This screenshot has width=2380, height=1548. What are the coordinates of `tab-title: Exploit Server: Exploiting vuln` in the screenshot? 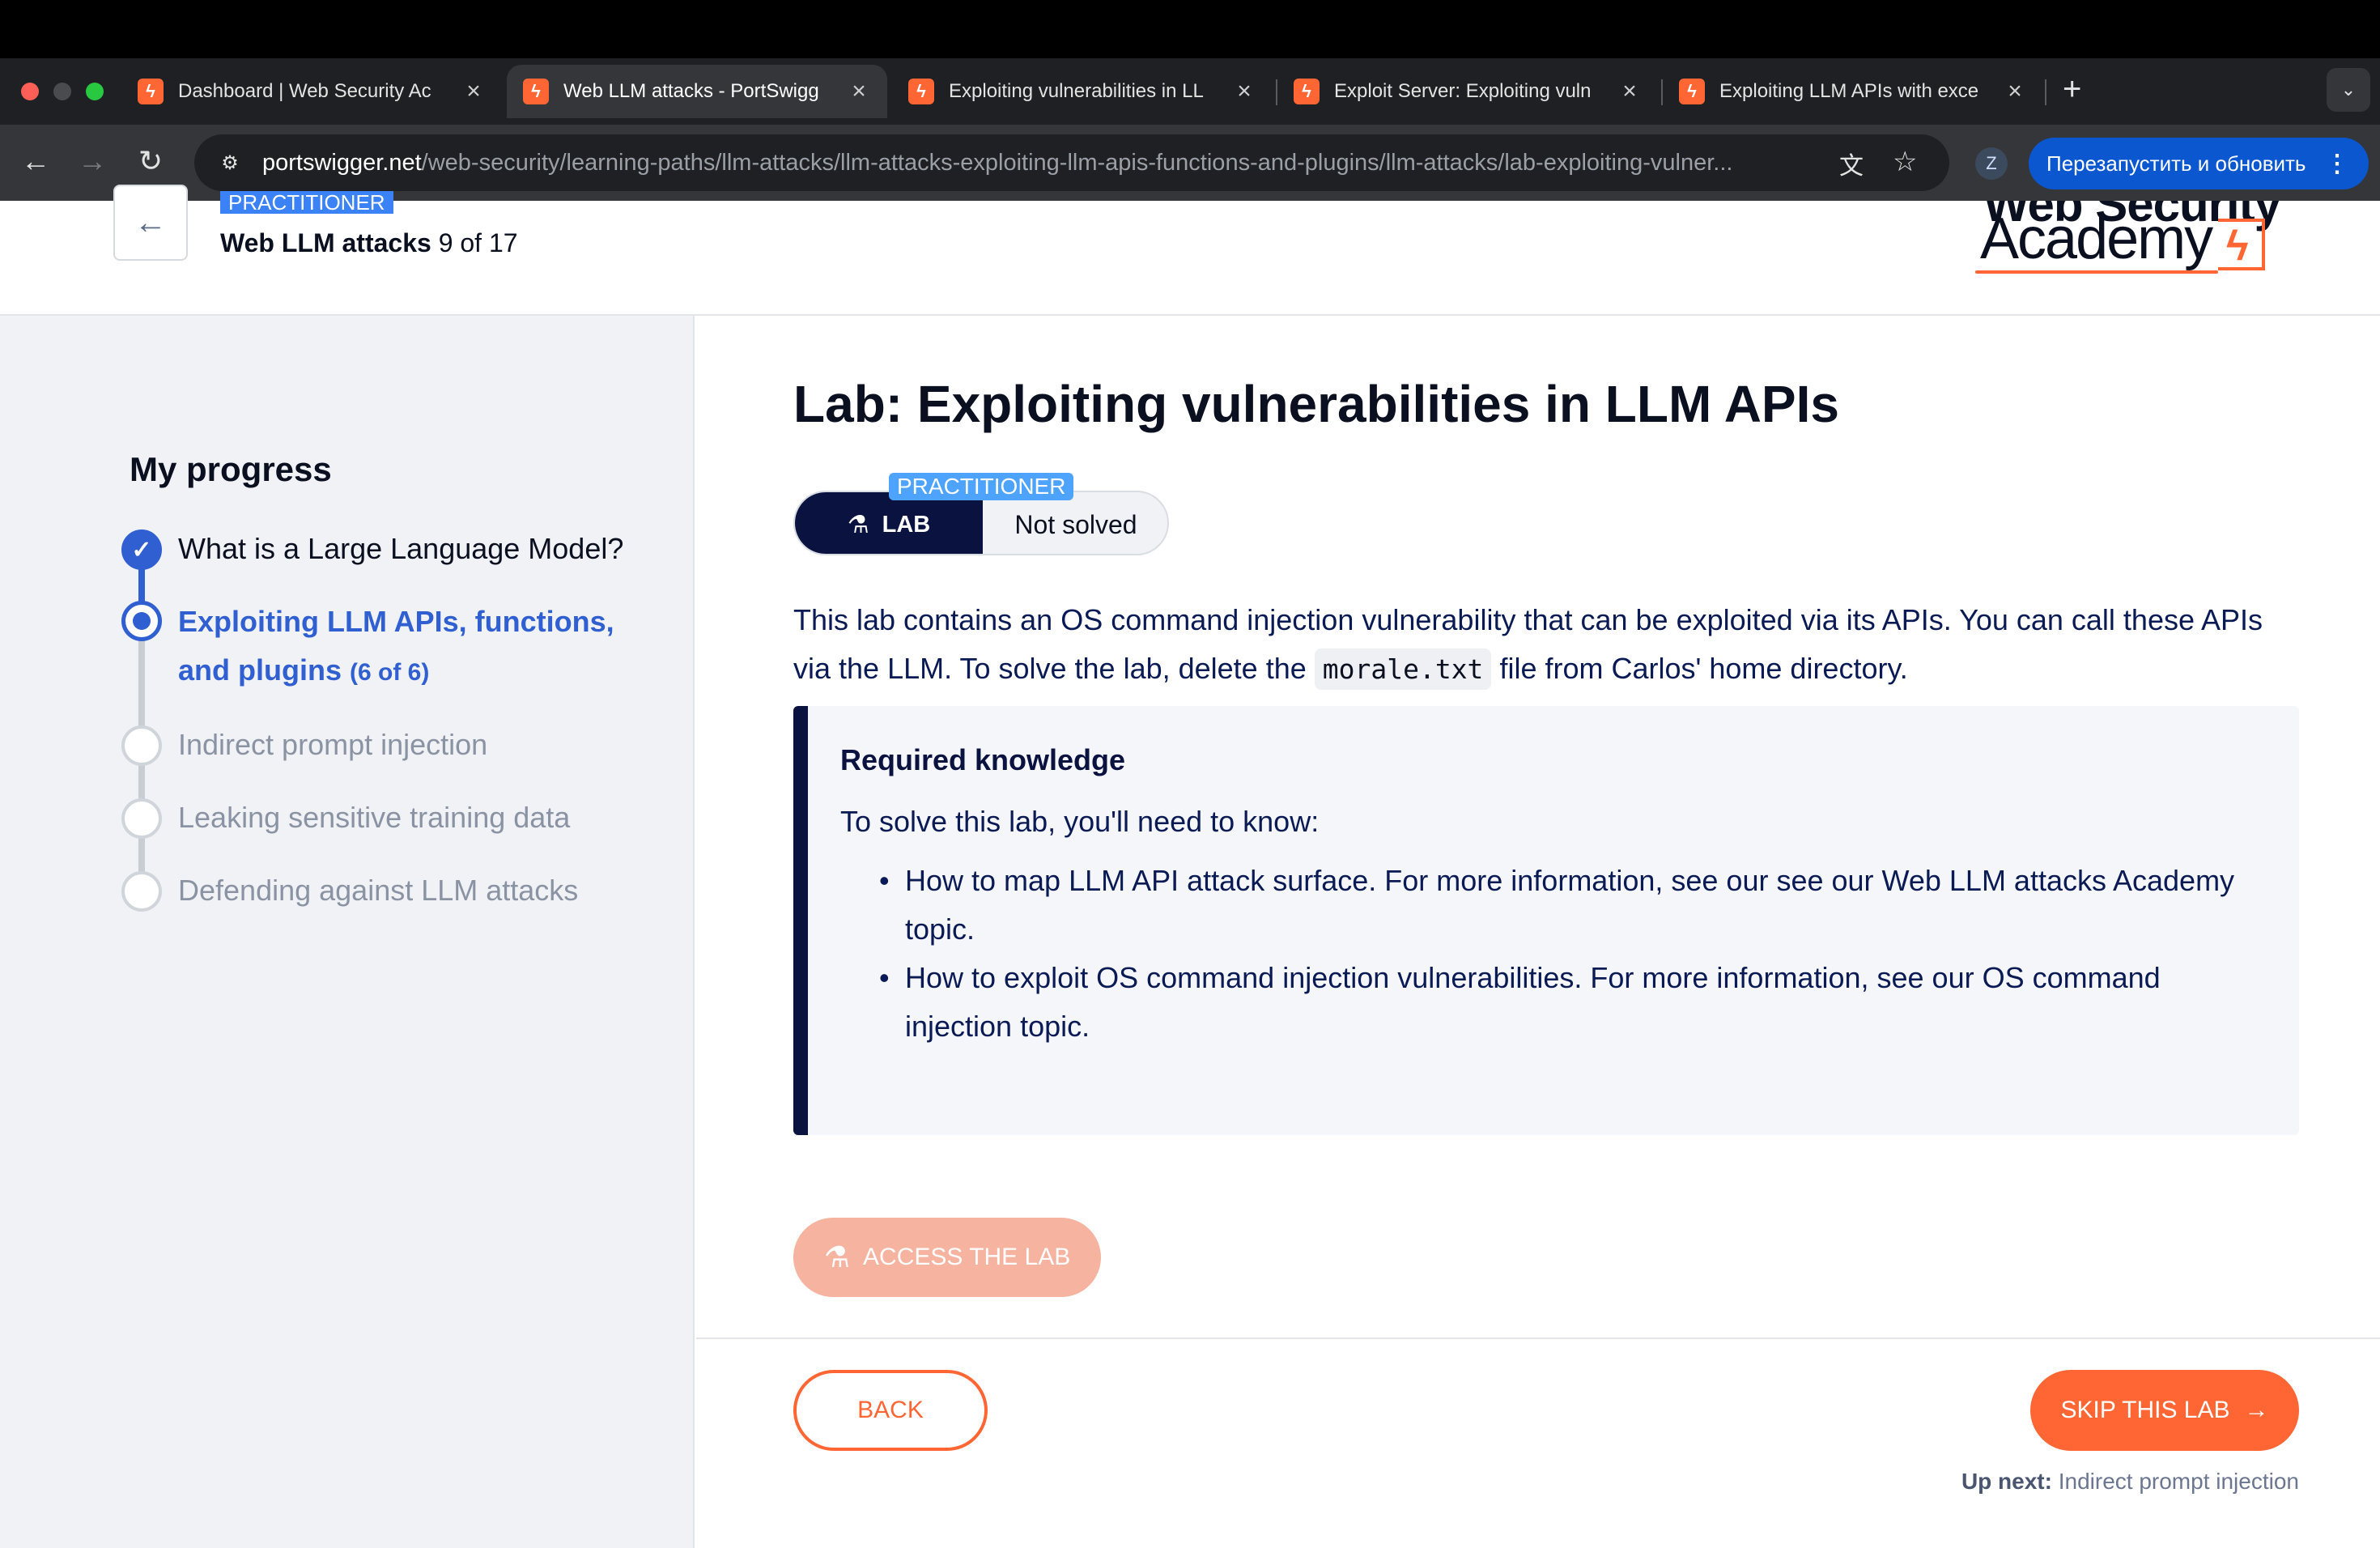 It's located at (1463, 91).